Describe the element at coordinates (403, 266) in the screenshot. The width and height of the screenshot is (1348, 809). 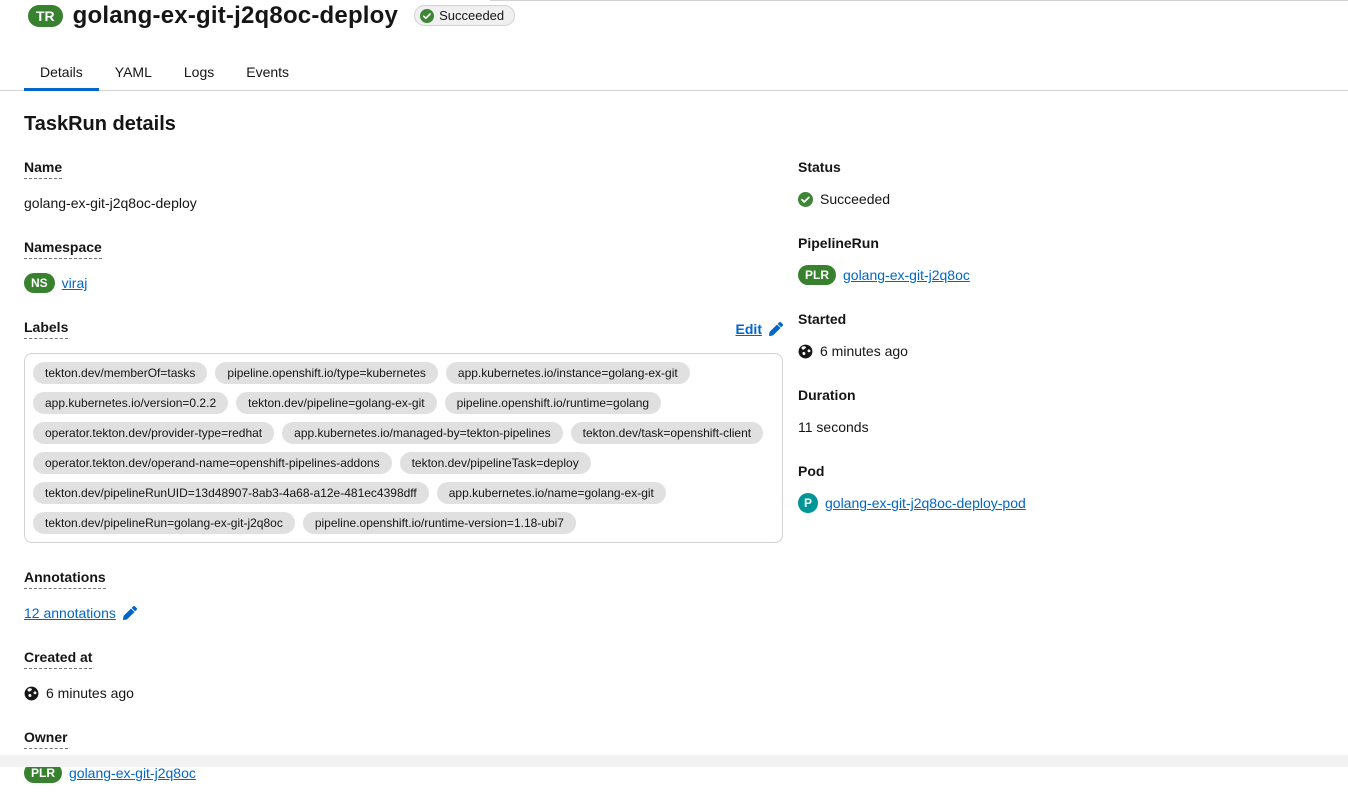
I see `field-namespace: Namespace NS viraj` at that location.